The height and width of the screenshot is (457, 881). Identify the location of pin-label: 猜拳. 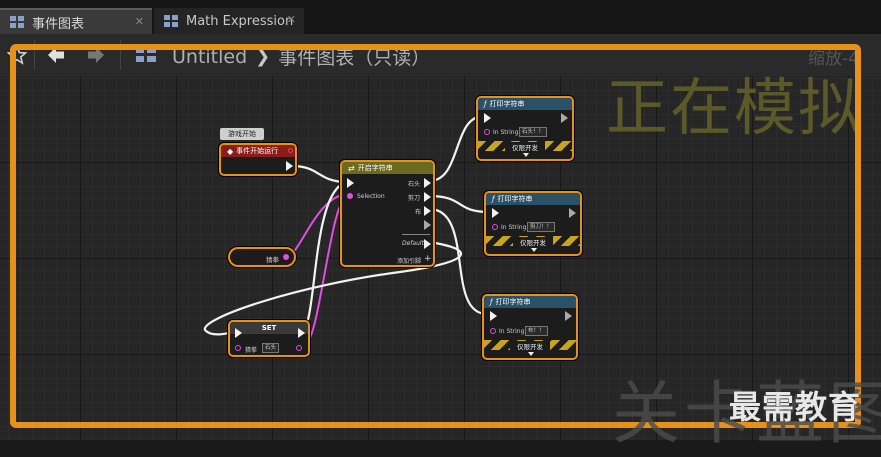
(251, 350).